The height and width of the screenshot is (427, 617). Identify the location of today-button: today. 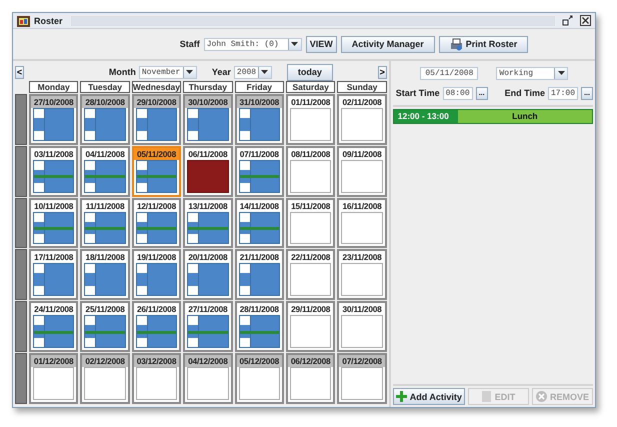
(309, 72).